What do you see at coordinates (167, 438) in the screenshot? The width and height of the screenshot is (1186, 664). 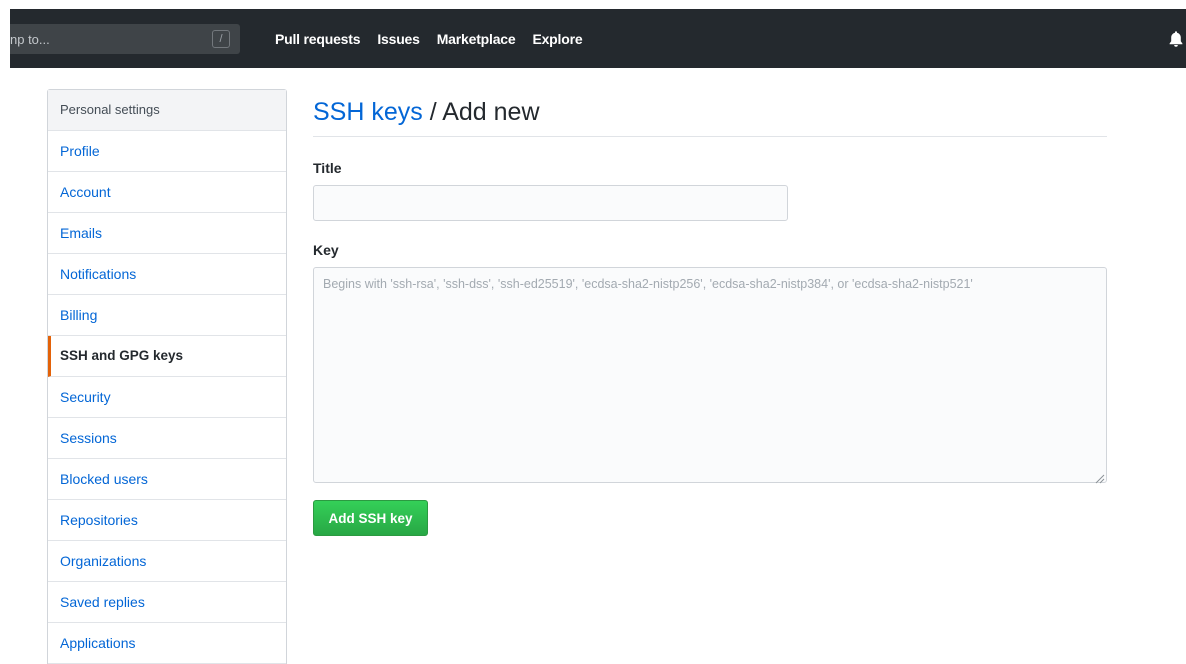 I see `sidebar-item-sessions: Sessions` at bounding box center [167, 438].